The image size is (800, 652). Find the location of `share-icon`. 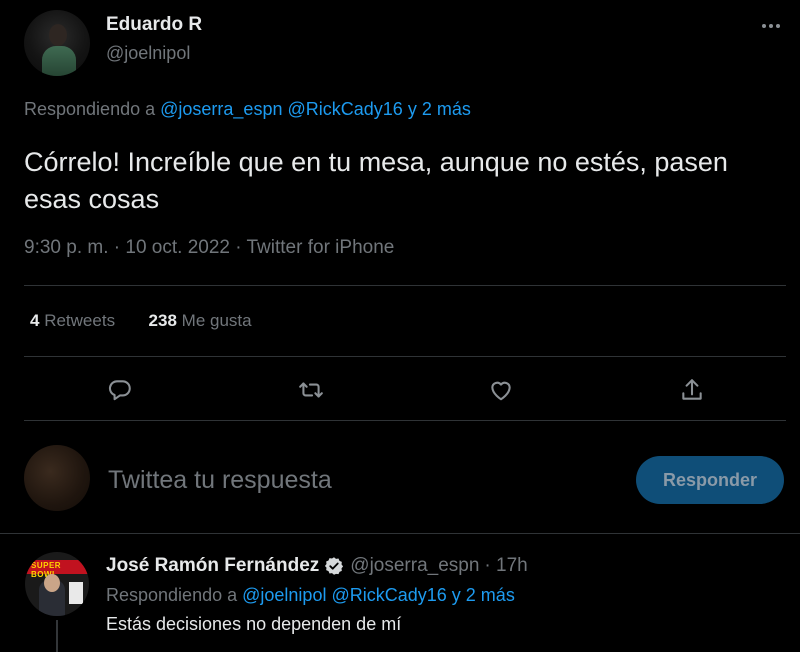

share-icon is located at coordinates (692, 389).